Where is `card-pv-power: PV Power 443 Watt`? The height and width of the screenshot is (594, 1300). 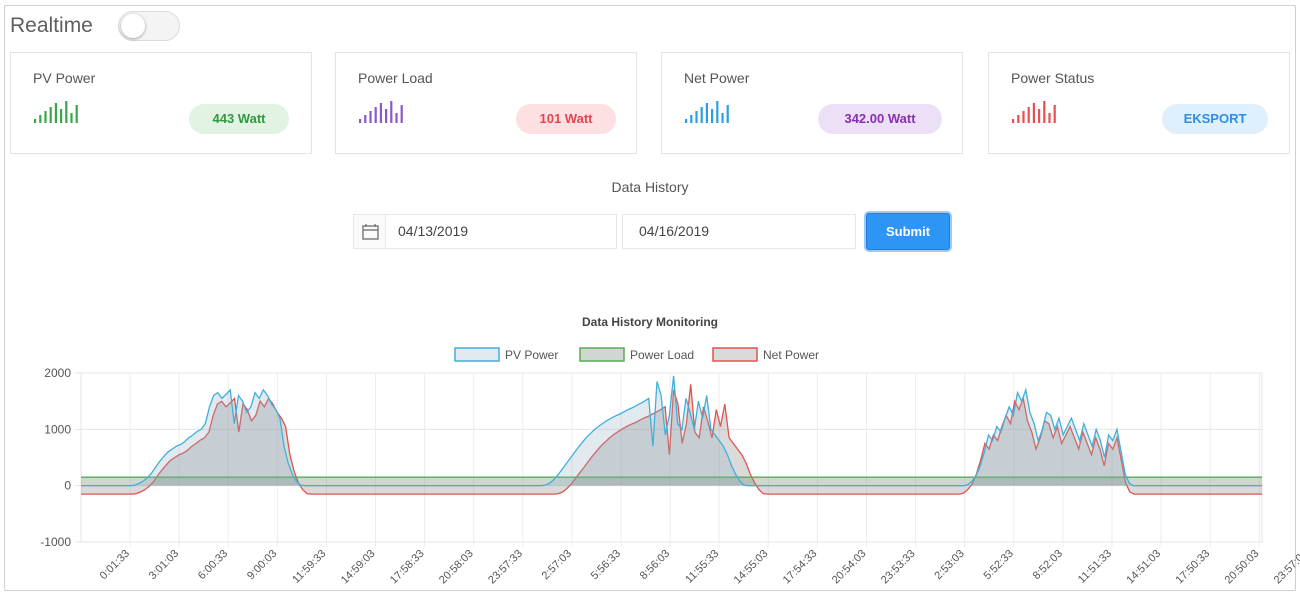
card-pv-power: PV Power 443 Watt is located at coordinates (161, 103).